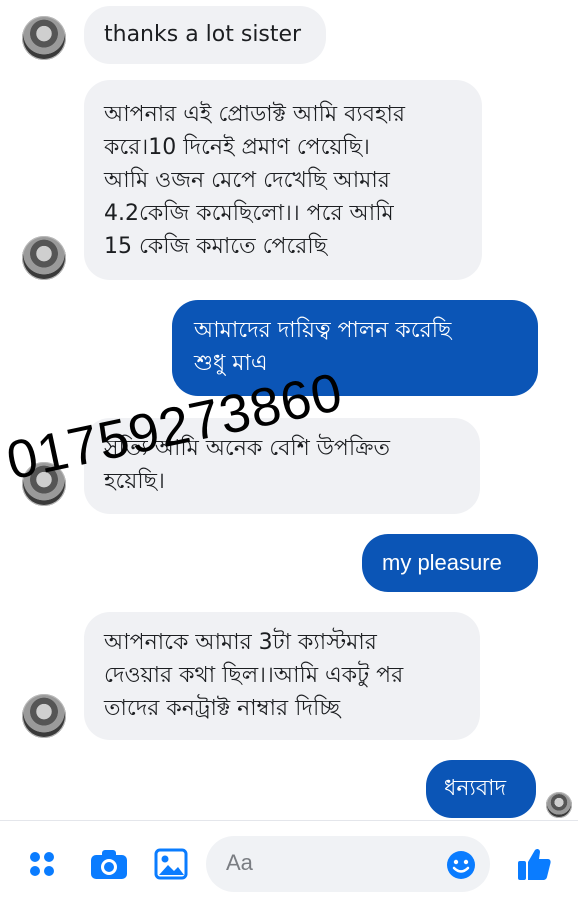  What do you see at coordinates (42, 864) in the screenshot?
I see `apps-icon` at bounding box center [42, 864].